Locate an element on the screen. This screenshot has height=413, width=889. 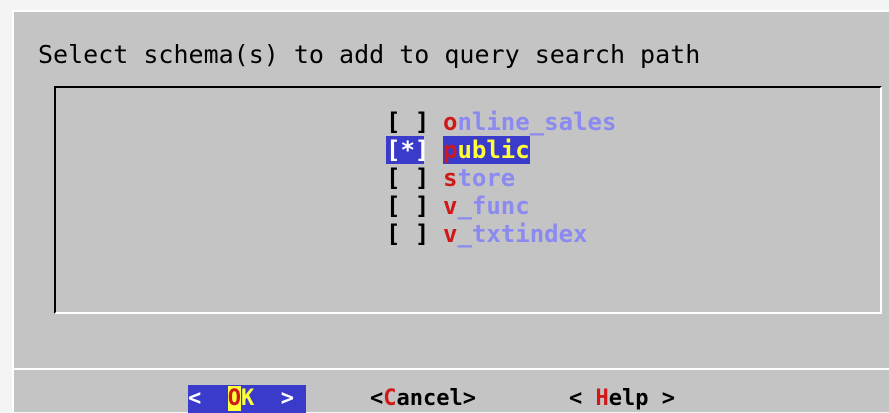
ok-right-bracket: > is located at coordinates (274, 398).